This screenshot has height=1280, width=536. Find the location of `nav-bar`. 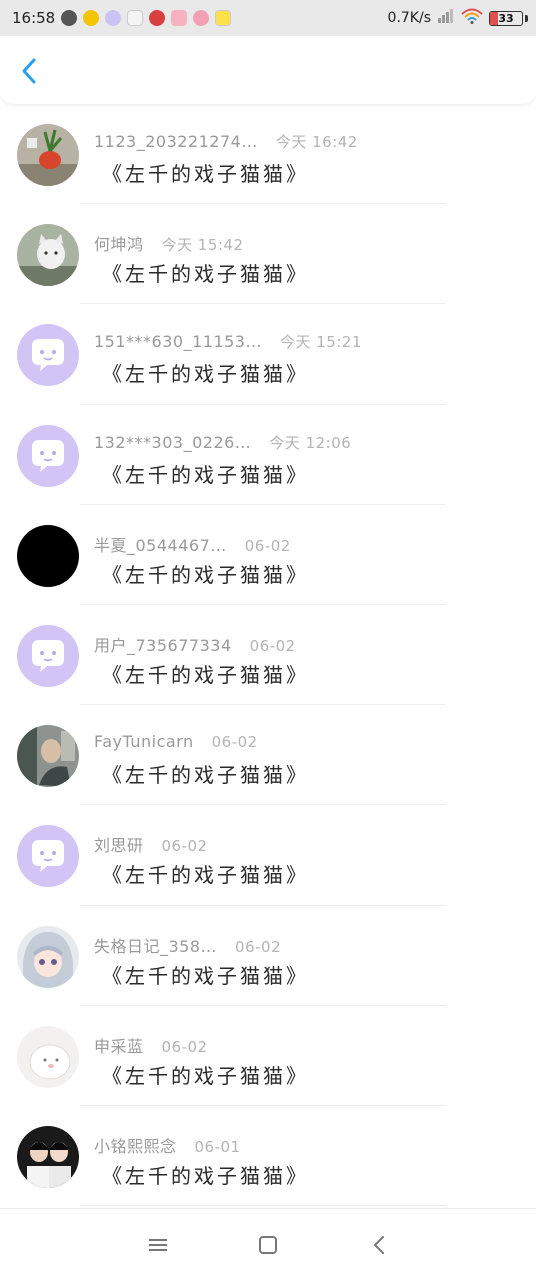

nav-bar is located at coordinates (268, 1244).